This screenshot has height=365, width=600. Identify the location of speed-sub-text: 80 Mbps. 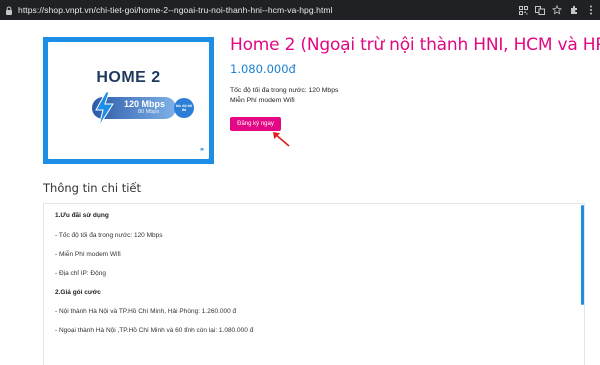
(149, 112).